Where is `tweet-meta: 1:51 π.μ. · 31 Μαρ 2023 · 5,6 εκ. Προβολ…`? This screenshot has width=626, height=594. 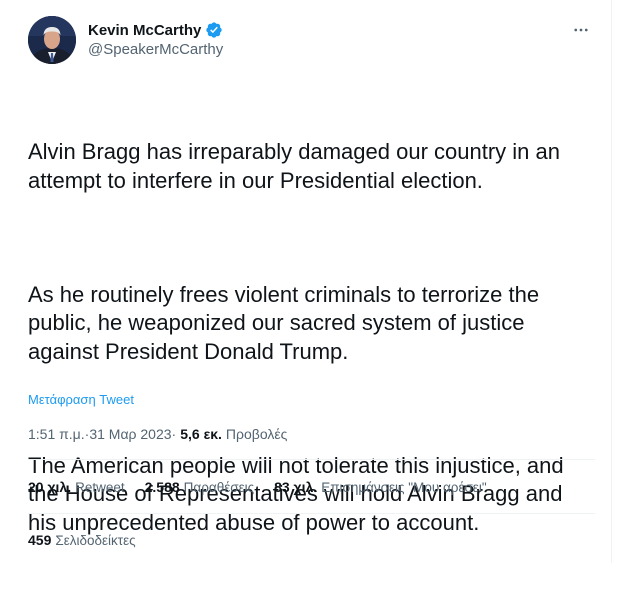
tweet-meta: 1:51 π.μ. · 31 Μαρ 2023 · 5,6 εκ. Προβολ… is located at coordinates (157, 434).